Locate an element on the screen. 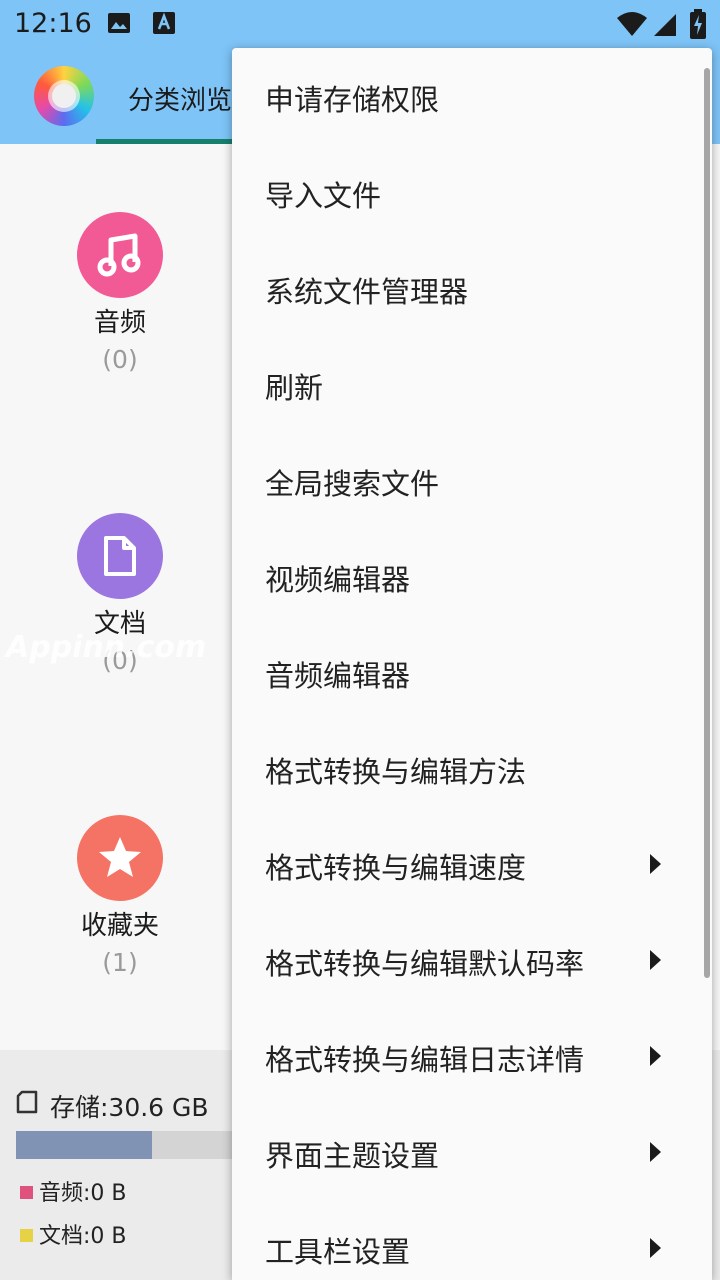  category-audio-circle is located at coordinates (120, 255).